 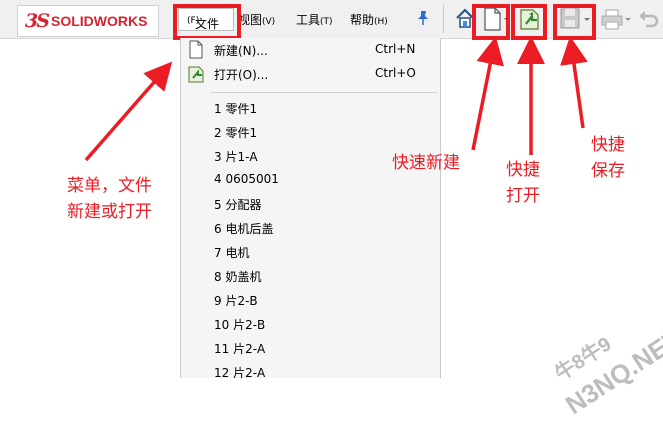 What do you see at coordinates (523, 170) in the screenshot?
I see `annotation-quick-open-line1: 快捷` at bounding box center [523, 170].